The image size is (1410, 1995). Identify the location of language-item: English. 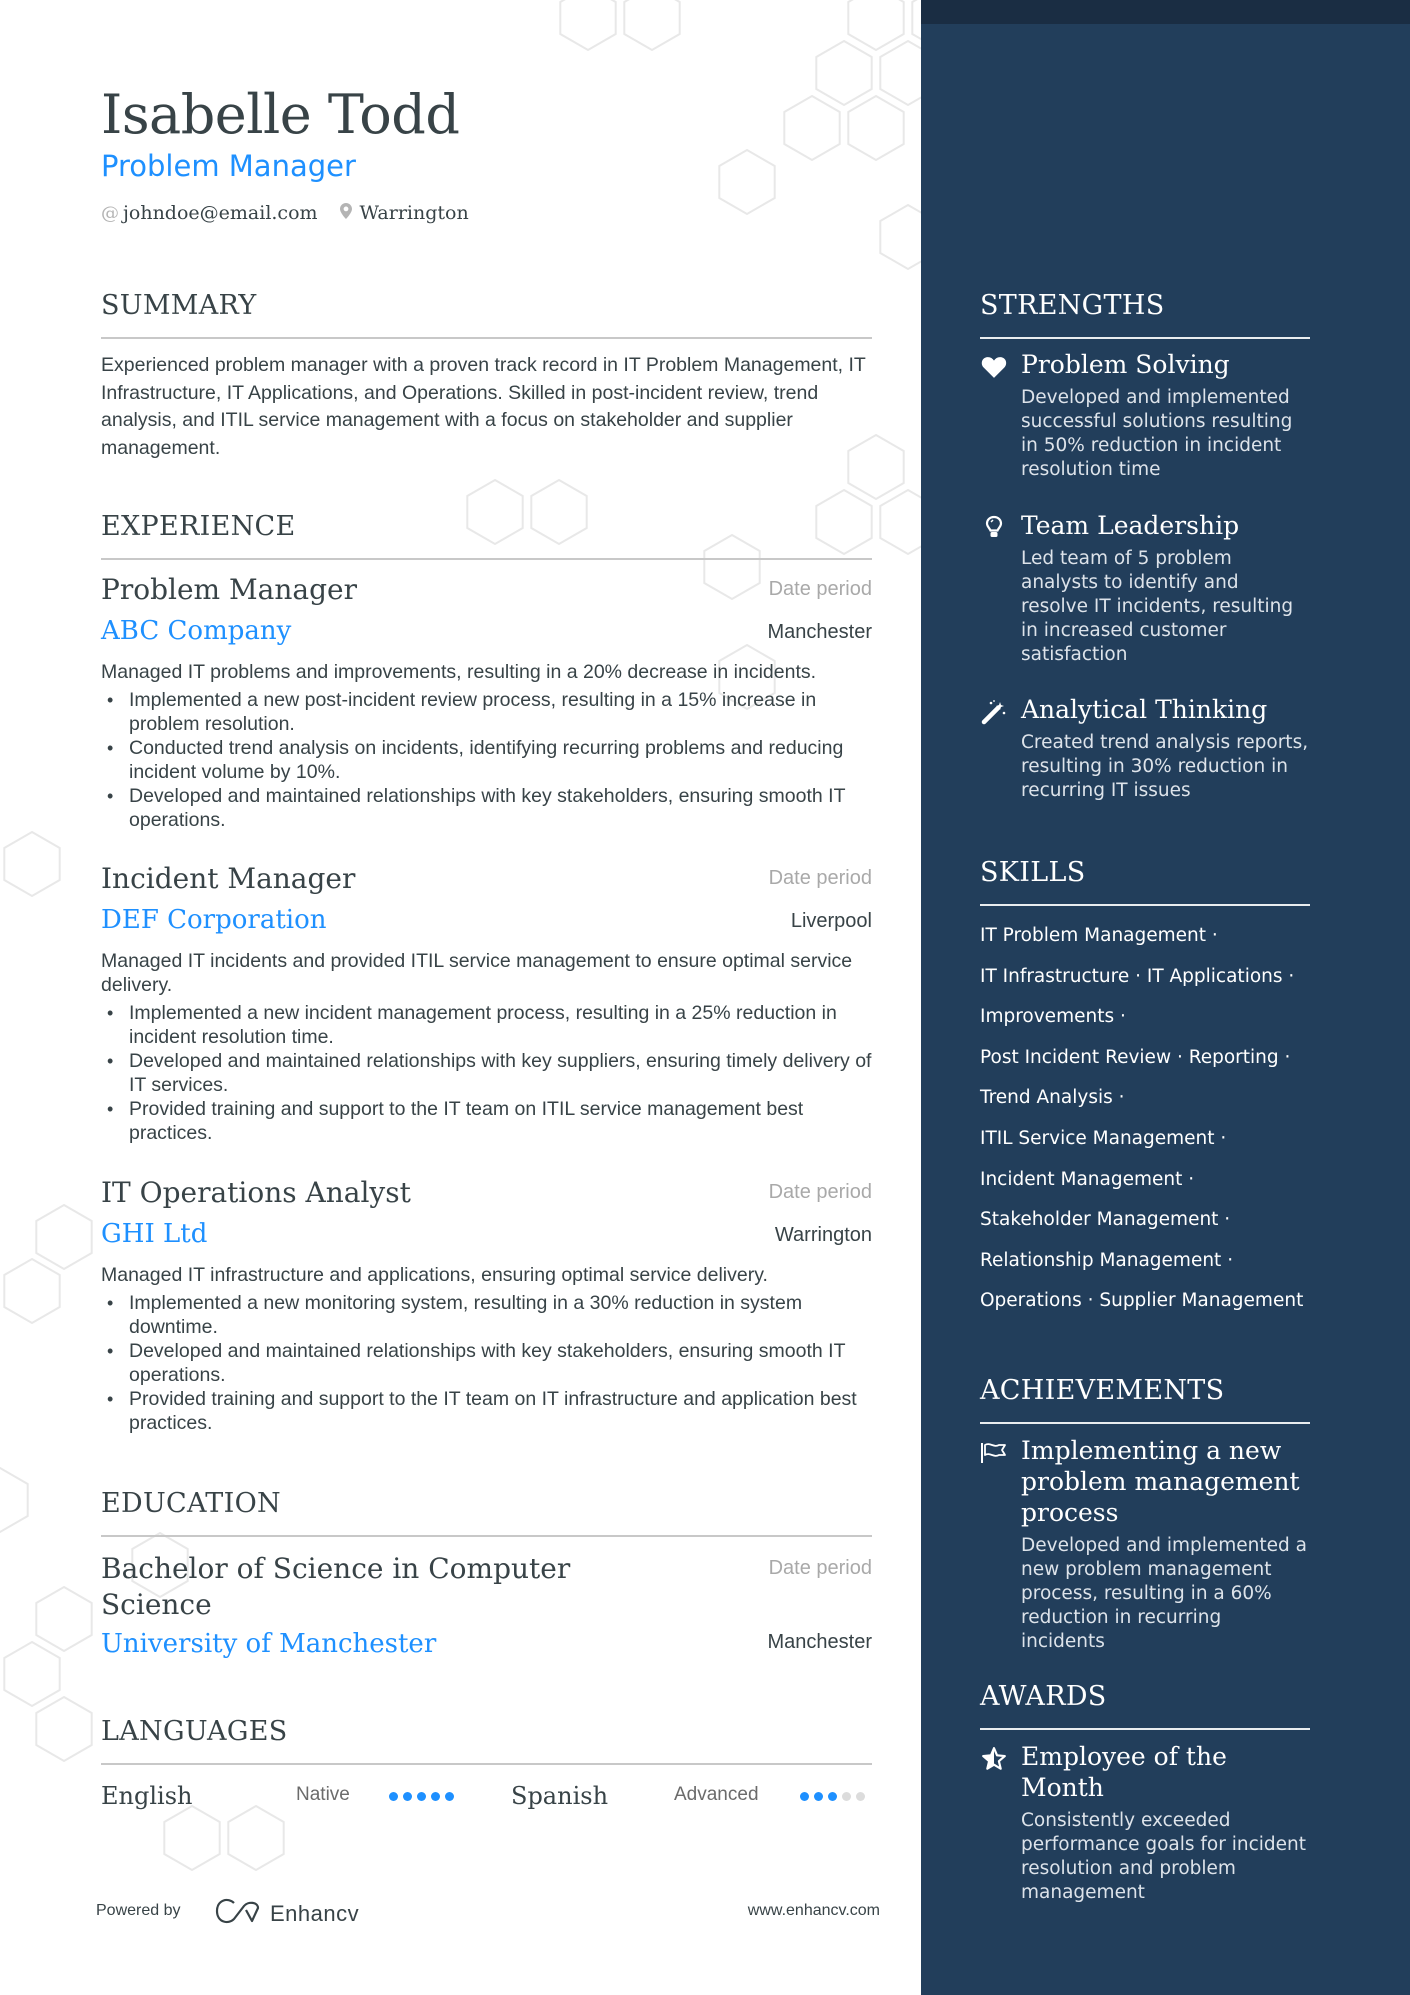
(146, 1796).